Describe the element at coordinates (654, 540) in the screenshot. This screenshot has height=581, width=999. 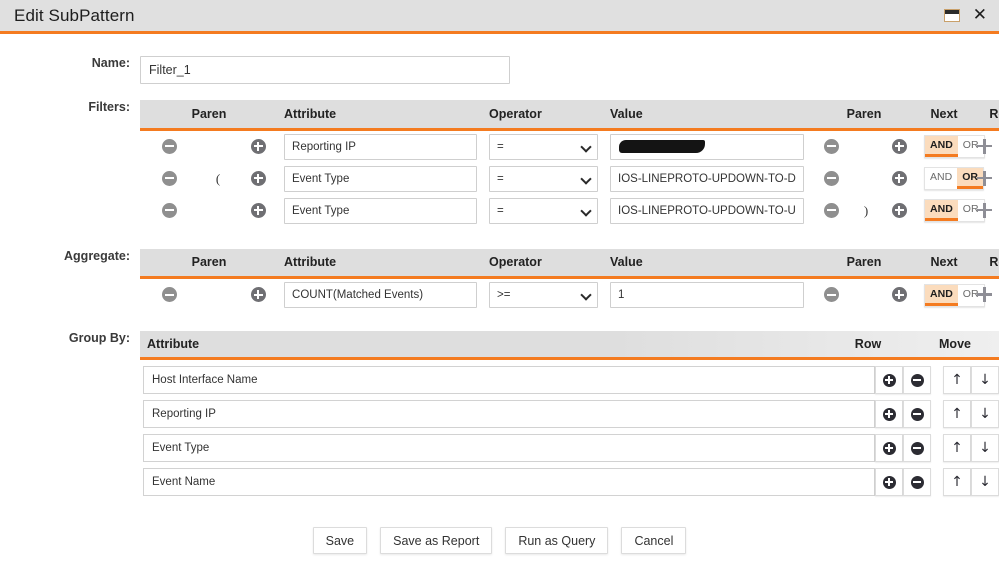
I see `cancel-button: Cancel` at that location.